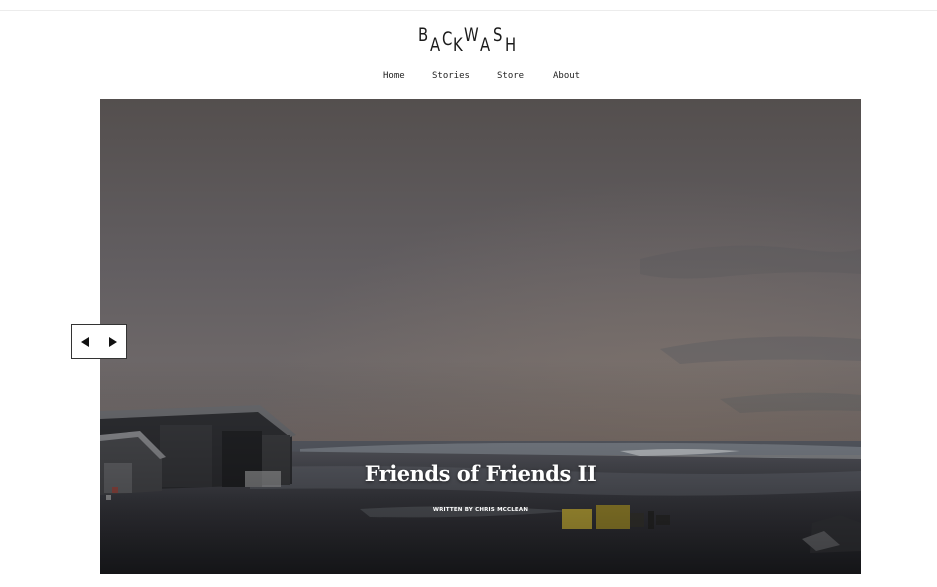 The image size is (937, 587). Describe the element at coordinates (451, 76) in the screenshot. I see `nav-stories-link: Stories` at that location.